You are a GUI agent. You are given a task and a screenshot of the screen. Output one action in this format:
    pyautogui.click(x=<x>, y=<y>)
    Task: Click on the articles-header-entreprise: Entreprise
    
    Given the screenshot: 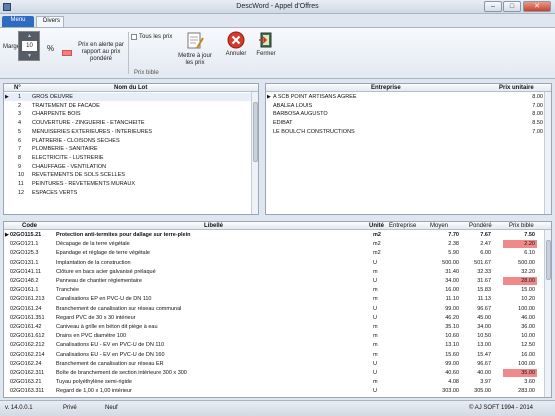 What is the action you would take?
    pyautogui.click(x=402, y=226)
    